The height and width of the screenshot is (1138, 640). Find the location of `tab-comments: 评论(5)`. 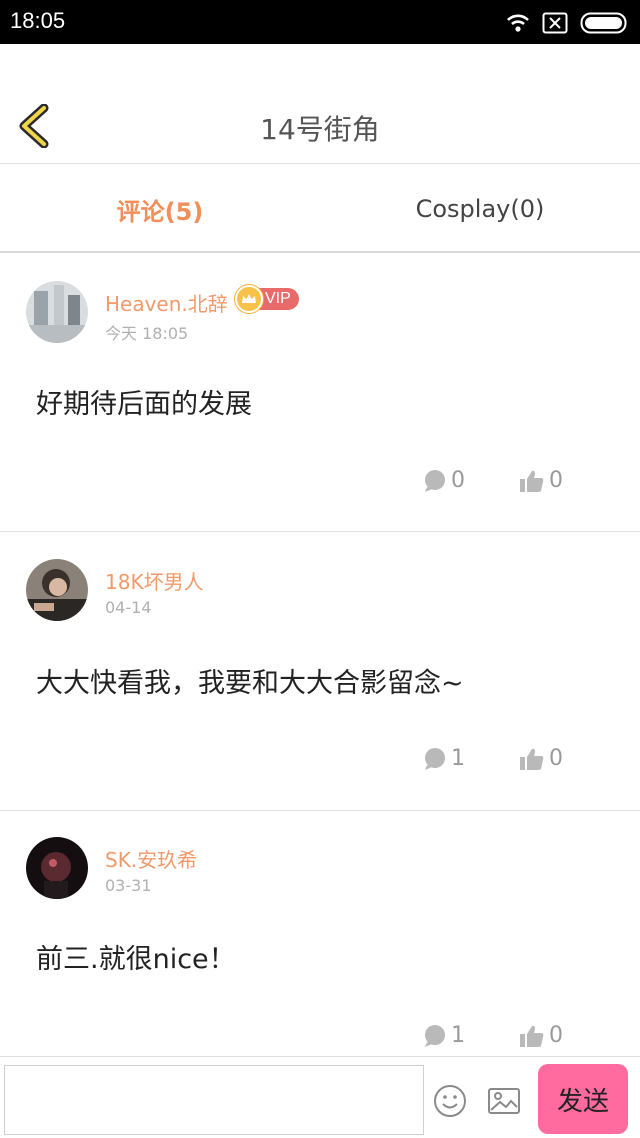

tab-comments: 评论(5) is located at coordinates (160, 209).